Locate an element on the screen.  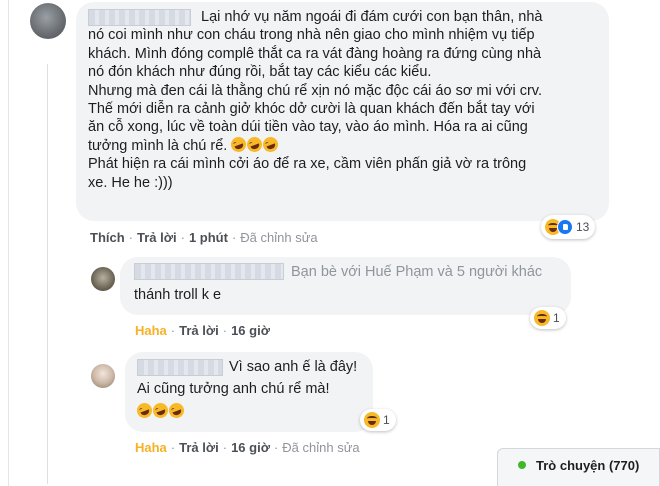
timestamp-link: 1 phút is located at coordinates (208, 237).